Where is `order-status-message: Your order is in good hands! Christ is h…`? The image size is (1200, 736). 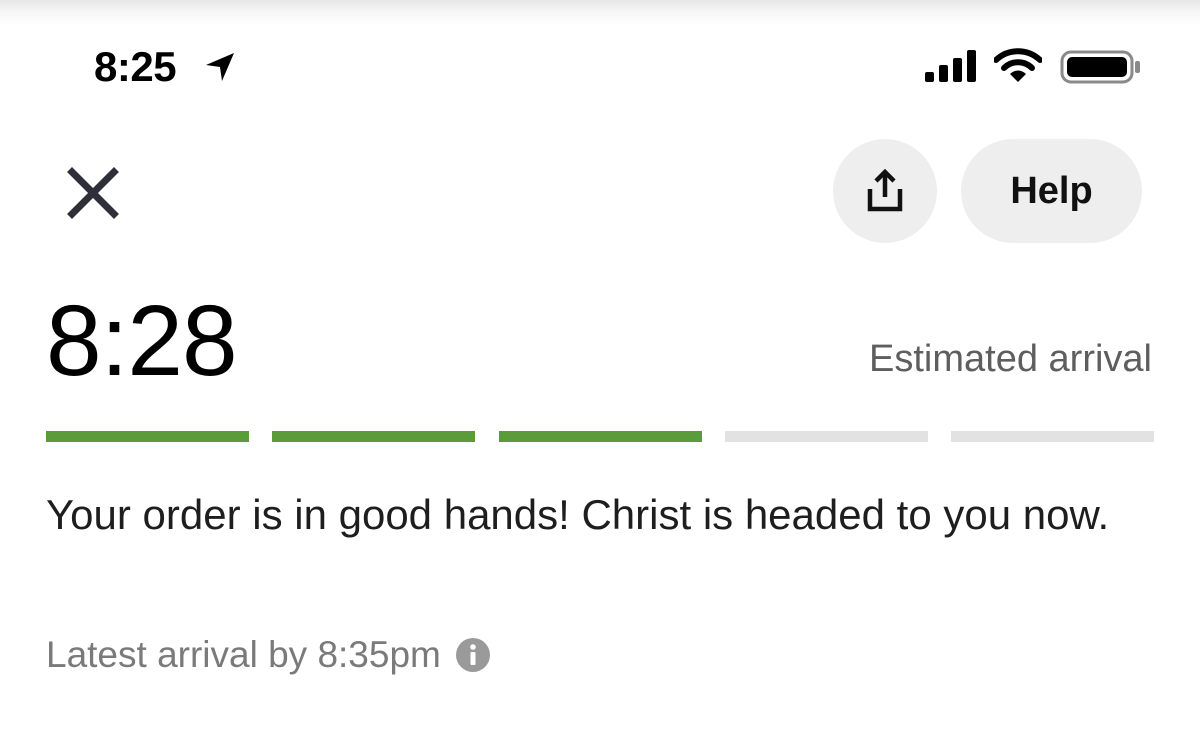
order-status-message: Your order is in good hands! Christ is h… is located at coordinates (578, 514).